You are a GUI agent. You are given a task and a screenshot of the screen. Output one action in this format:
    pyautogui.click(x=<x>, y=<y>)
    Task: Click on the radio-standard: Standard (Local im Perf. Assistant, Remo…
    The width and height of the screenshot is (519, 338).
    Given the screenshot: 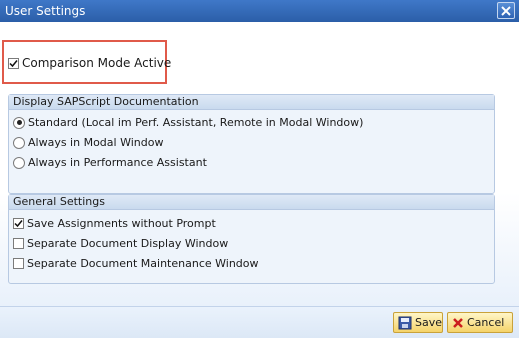 What is the action you would take?
    pyautogui.click(x=188, y=122)
    